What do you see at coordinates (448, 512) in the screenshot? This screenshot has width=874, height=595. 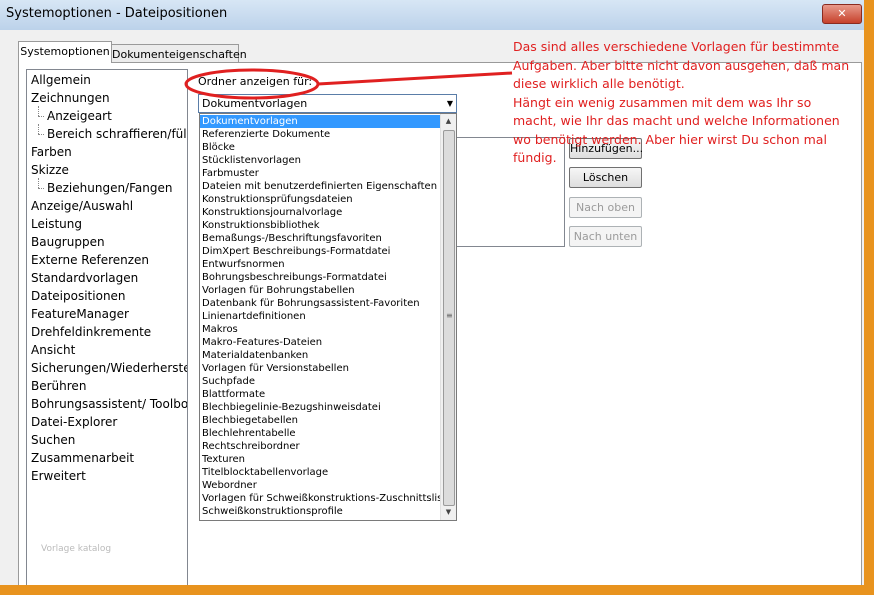 I see `scroll-down-icon: ▼` at bounding box center [448, 512].